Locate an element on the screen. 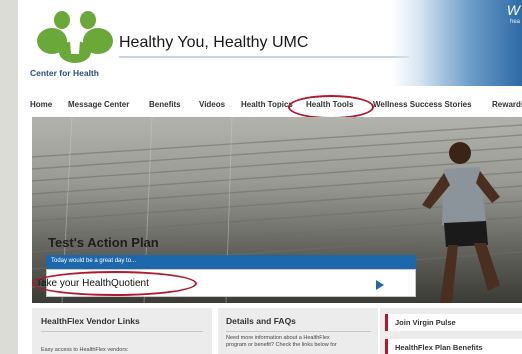  runner-image is located at coordinates (461, 222).